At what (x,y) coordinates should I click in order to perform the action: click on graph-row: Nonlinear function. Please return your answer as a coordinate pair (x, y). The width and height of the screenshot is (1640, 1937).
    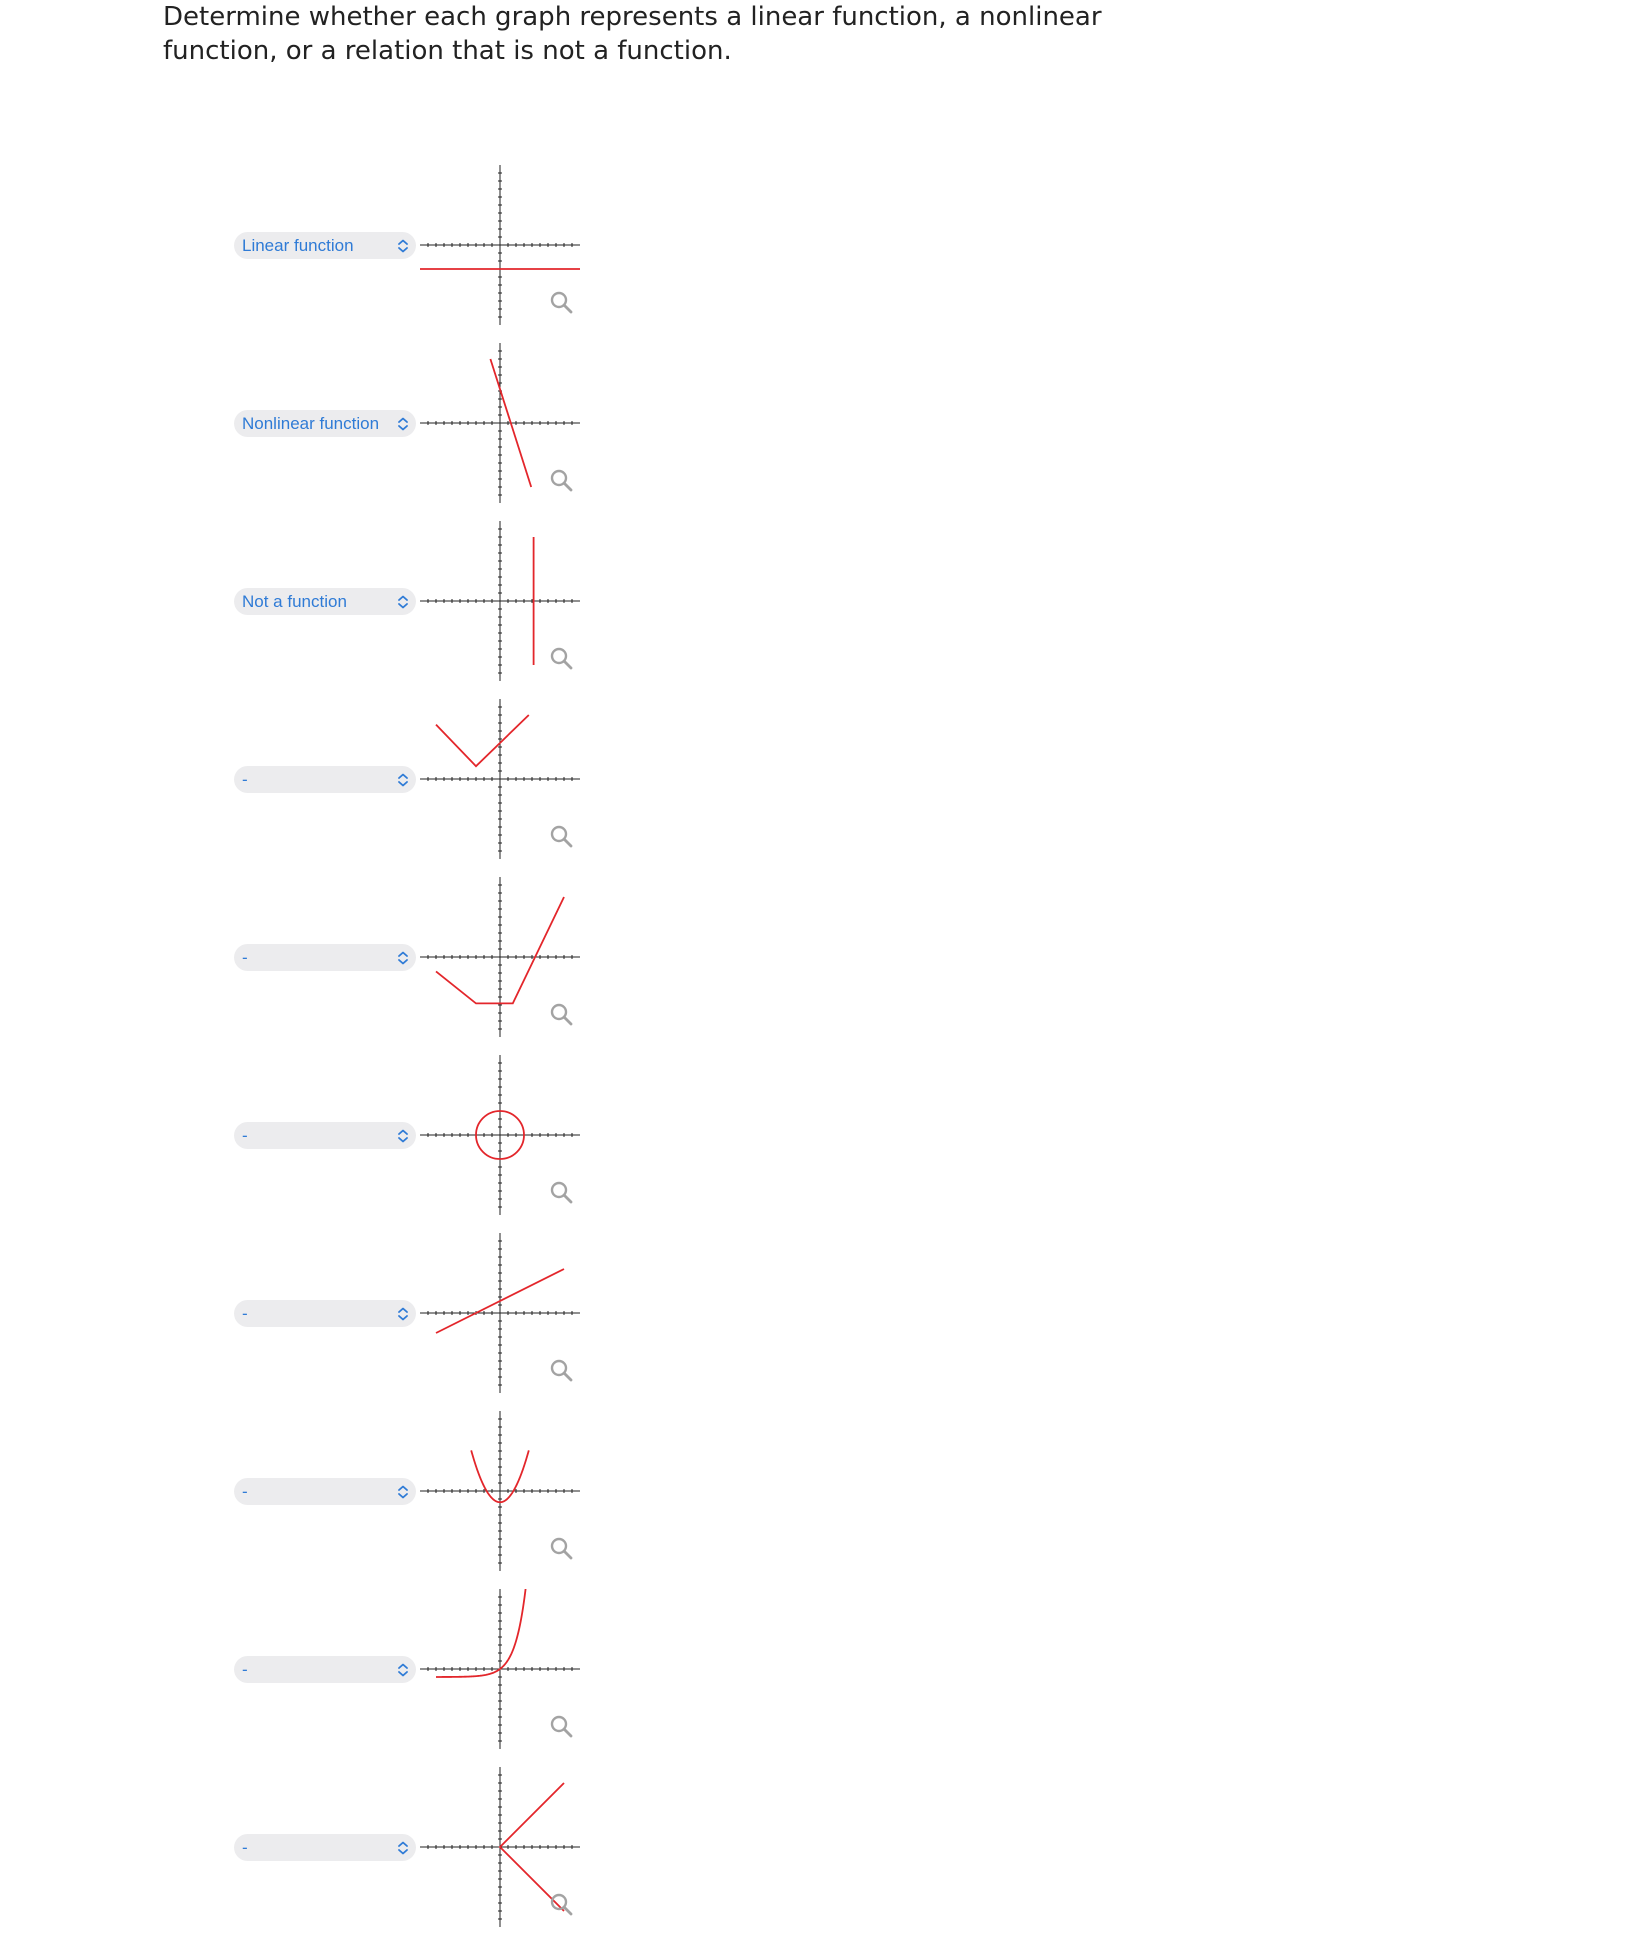
    Looking at the image, I should click on (350, 428).